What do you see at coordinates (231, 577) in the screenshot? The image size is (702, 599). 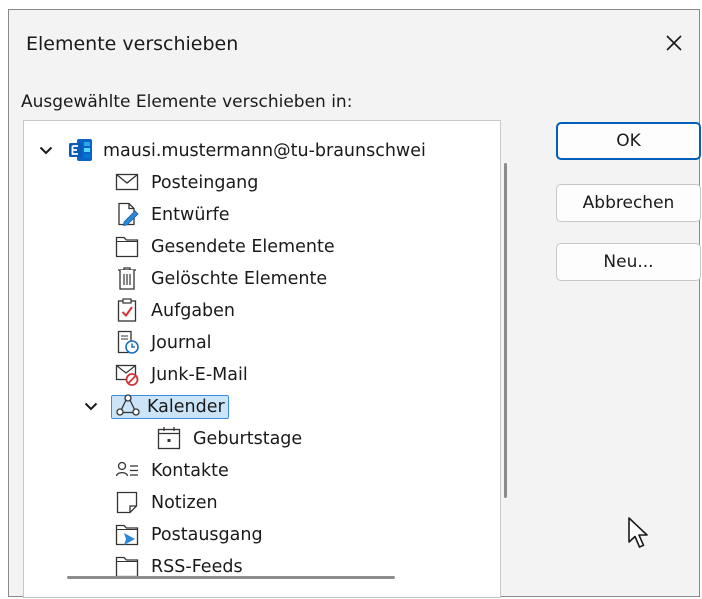 I see `horizontal-scrollbar` at bounding box center [231, 577].